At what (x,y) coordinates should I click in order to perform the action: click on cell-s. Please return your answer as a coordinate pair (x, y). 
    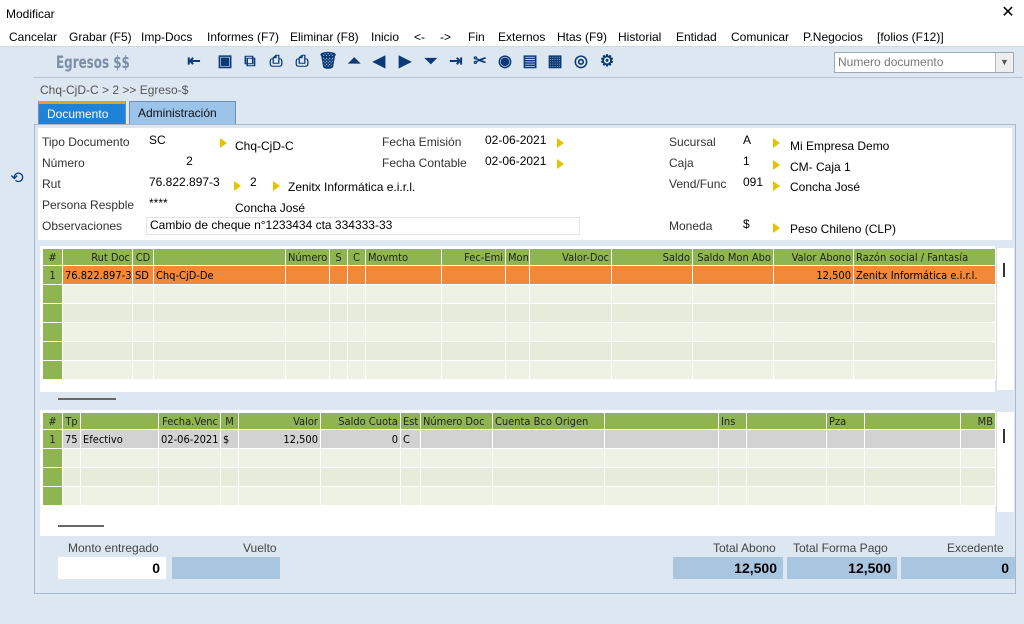
    Looking at the image, I should click on (338, 275).